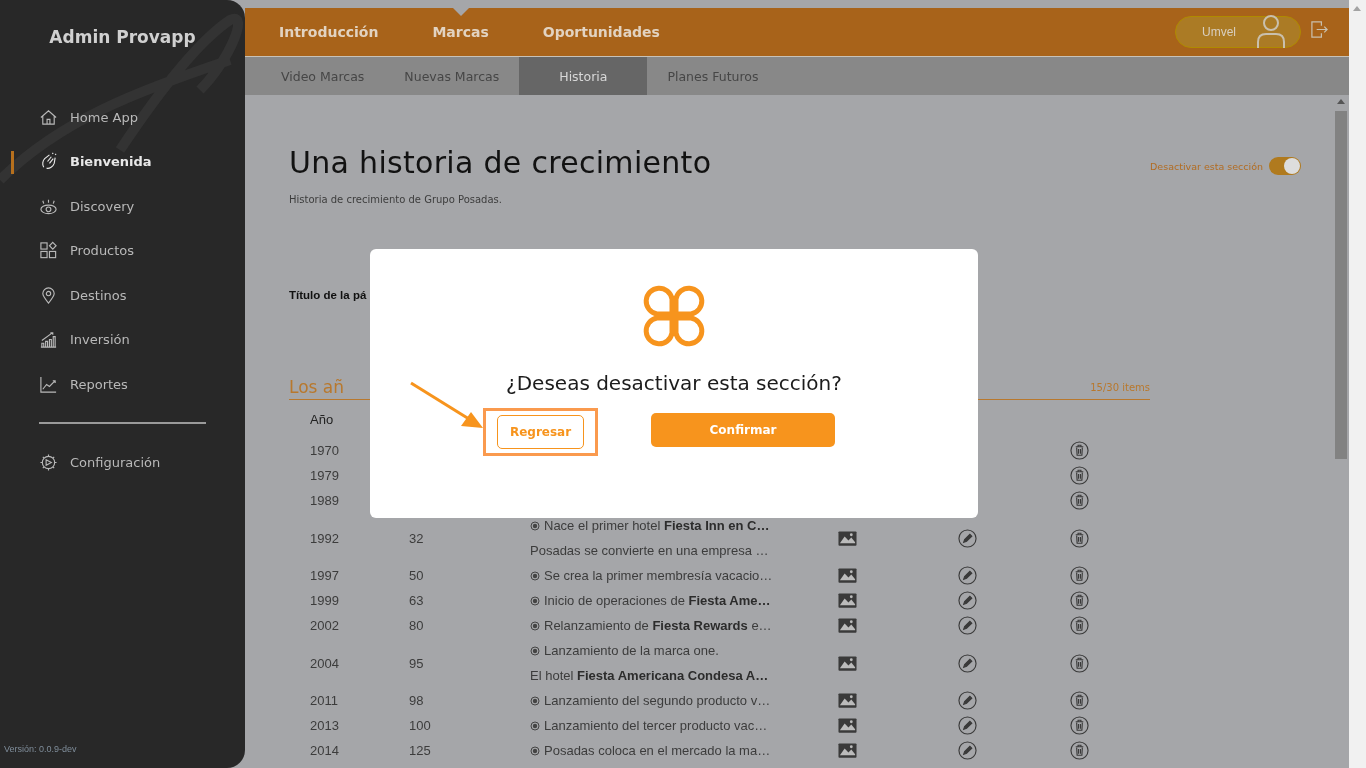 The width and height of the screenshot is (1366, 768). I want to click on user-button: Umvel, so click(1238, 32).